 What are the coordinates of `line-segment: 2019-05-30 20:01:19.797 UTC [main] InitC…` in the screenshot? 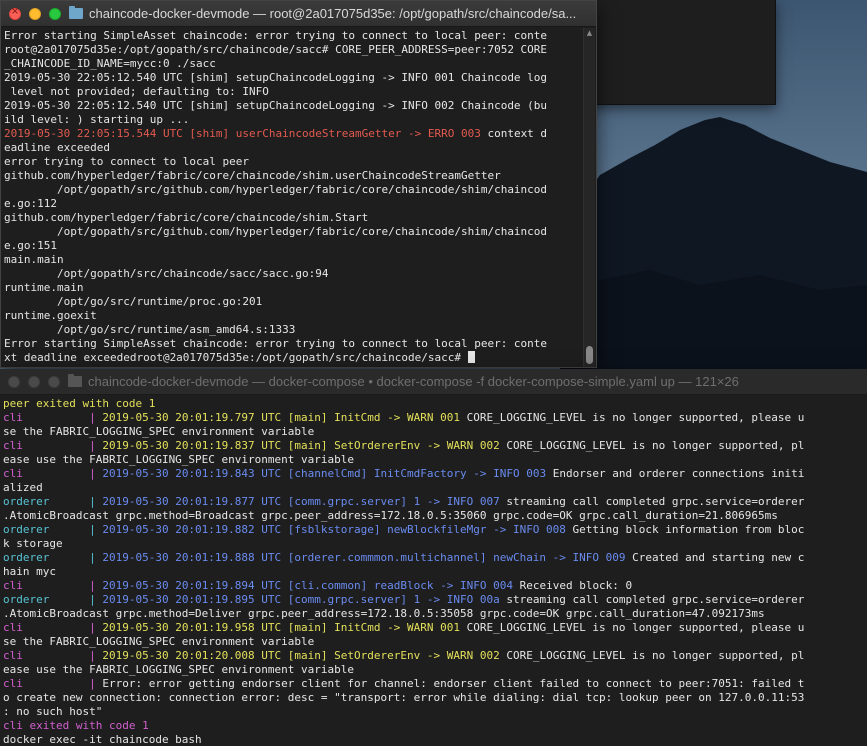 It's located at (281, 417).